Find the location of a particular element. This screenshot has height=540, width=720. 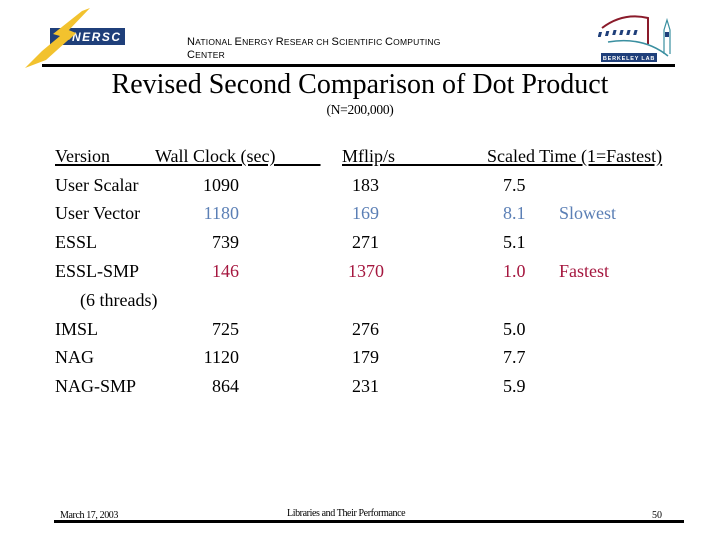

cell-version-note: (6 threads) is located at coordinates (119, 300).